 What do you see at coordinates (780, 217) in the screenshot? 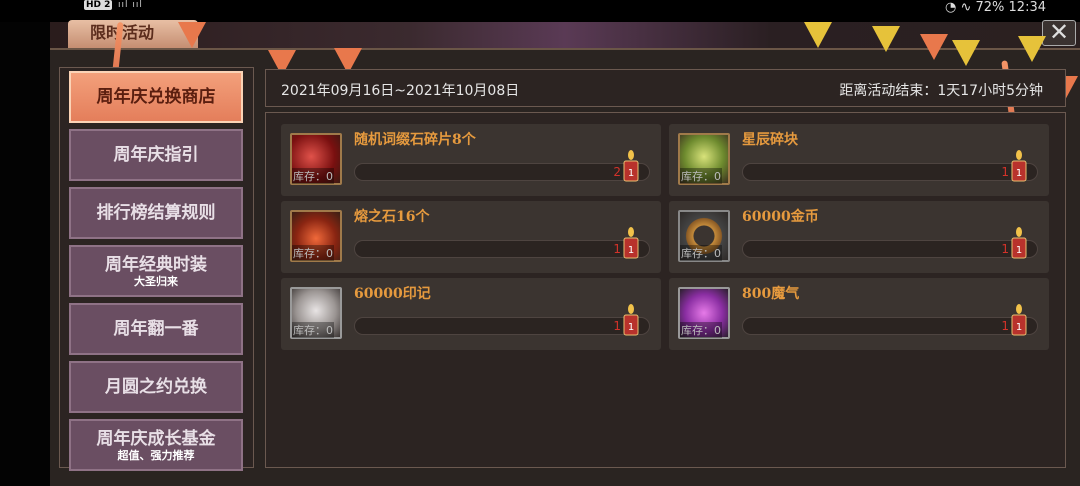
I see `item-name: 60000金币` at bounding box center [780, 217].